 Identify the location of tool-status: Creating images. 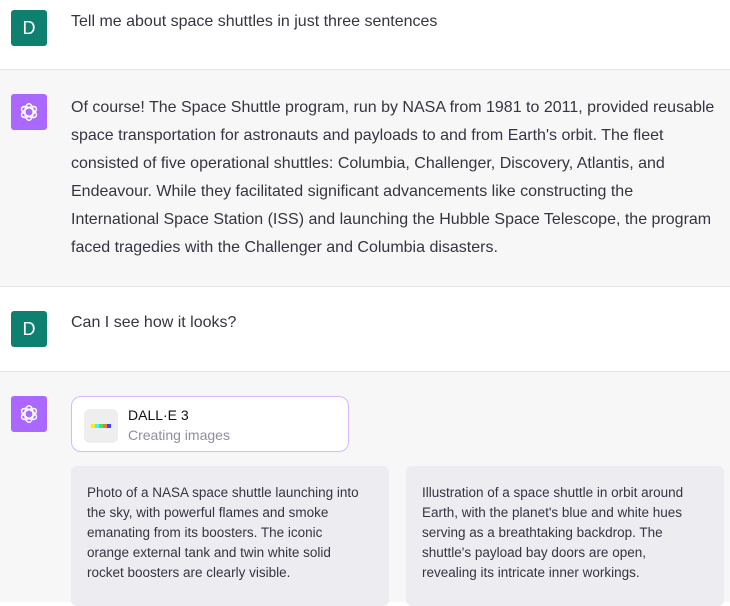
(179, 435).